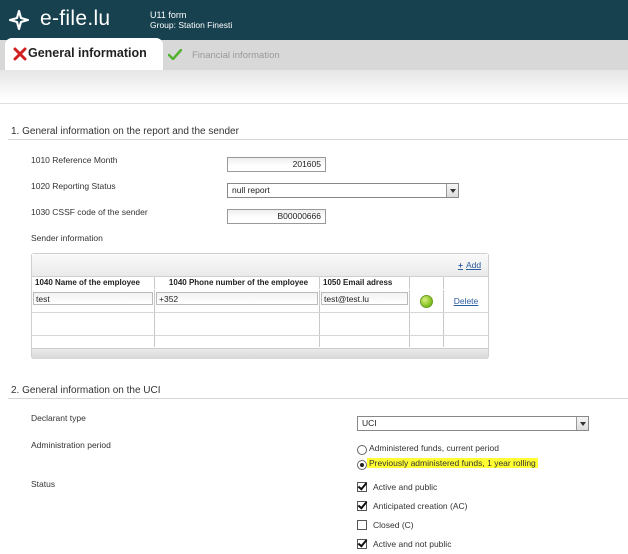 This screenshot has width=628, height=554. Describe the element at coordinates (237, 283) in the screenshot. I see `column-header-phone: 1040 Phone number of the employee` at that location.